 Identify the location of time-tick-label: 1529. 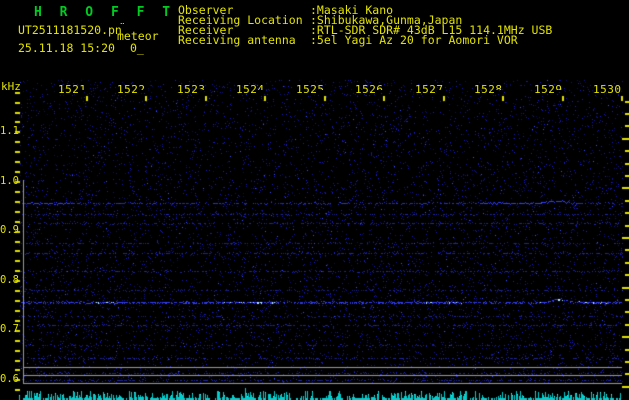
(548, 89).